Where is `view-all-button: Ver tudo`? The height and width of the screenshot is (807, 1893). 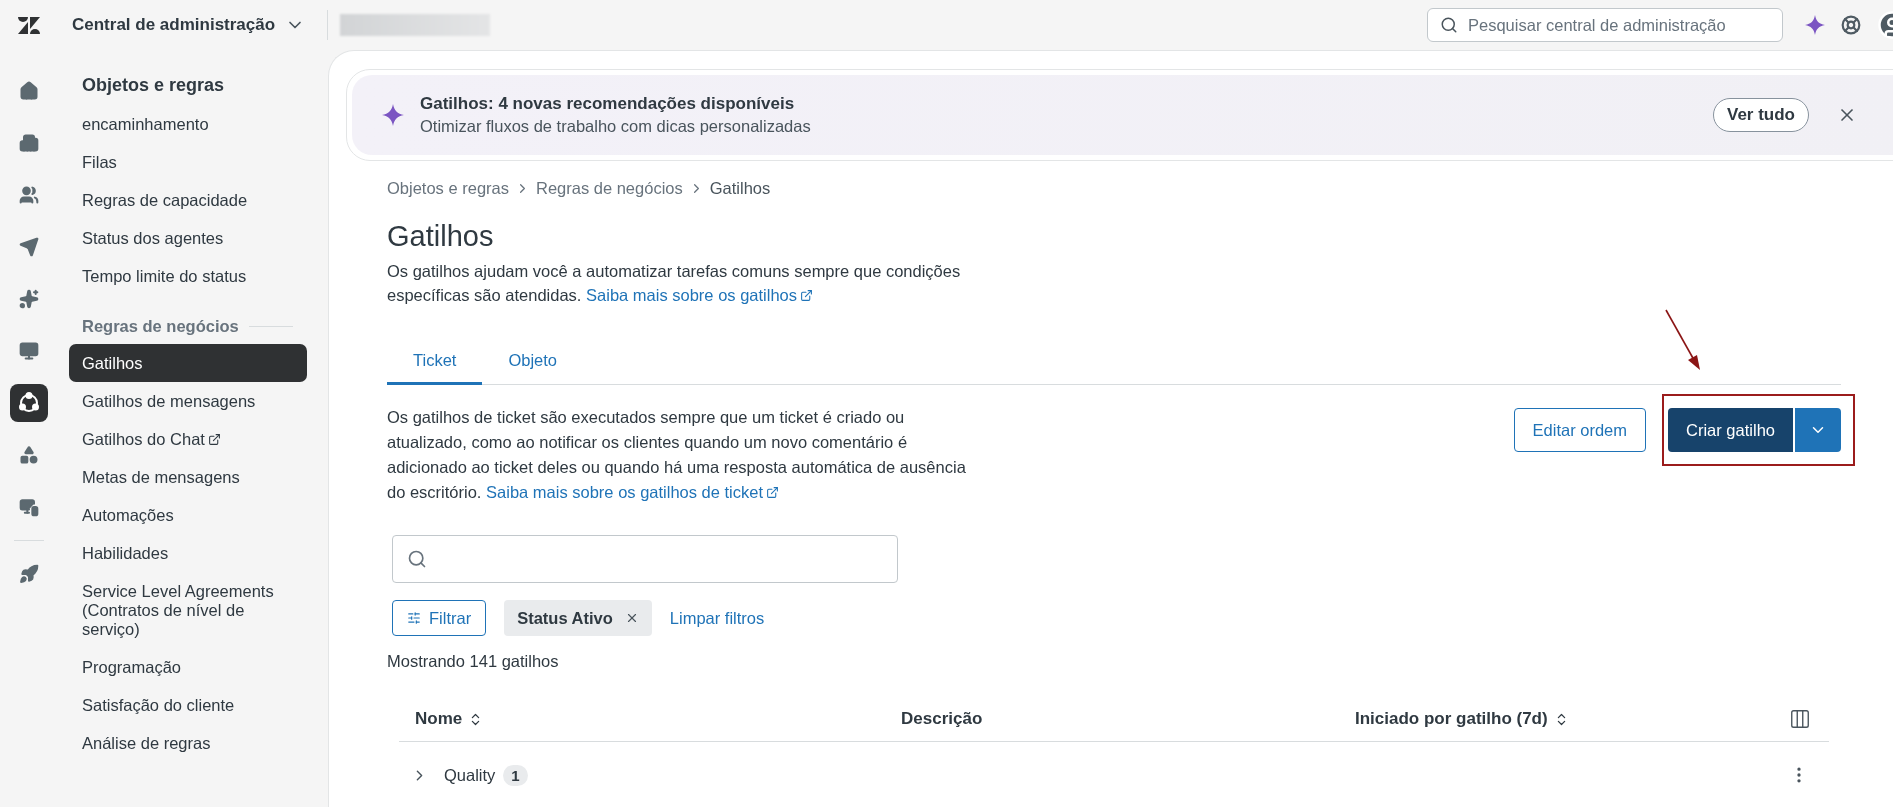
view-all-button: Ver tudo is located at coordinates (1761, 115).